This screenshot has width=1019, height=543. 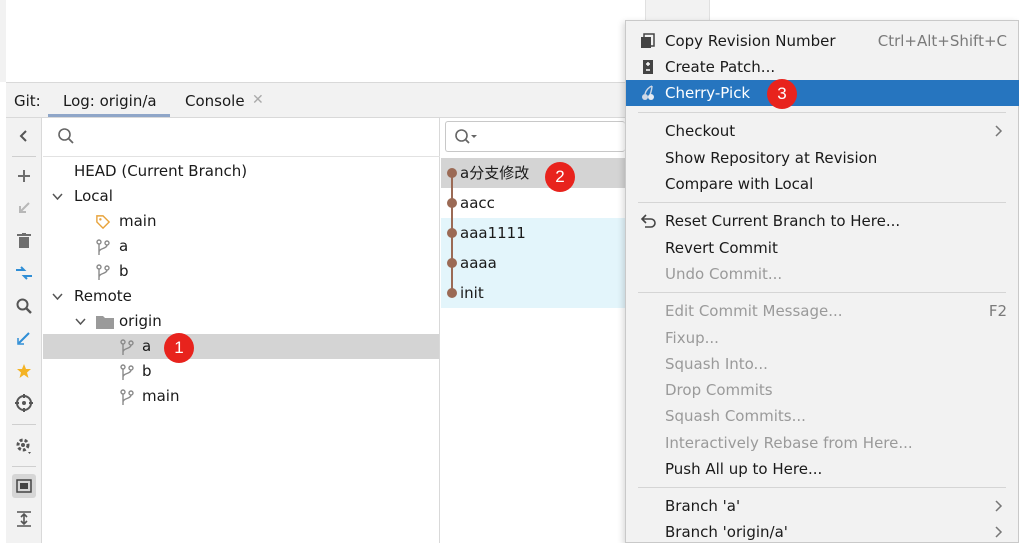 I want to click on step-badge-3: 3, so click(x=782, y=94).